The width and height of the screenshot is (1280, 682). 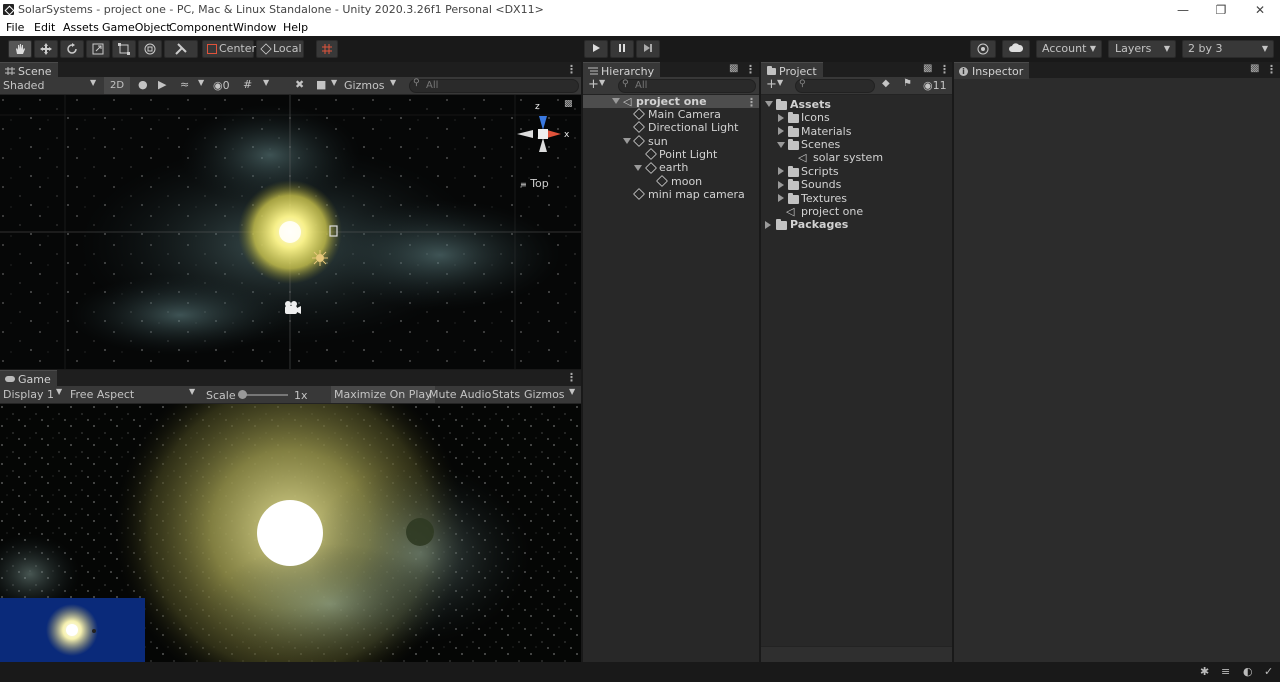 What do you see at coordinates (835, 86) in the screenshot?
I see `project-search-input` at bounding box center [835, 86].